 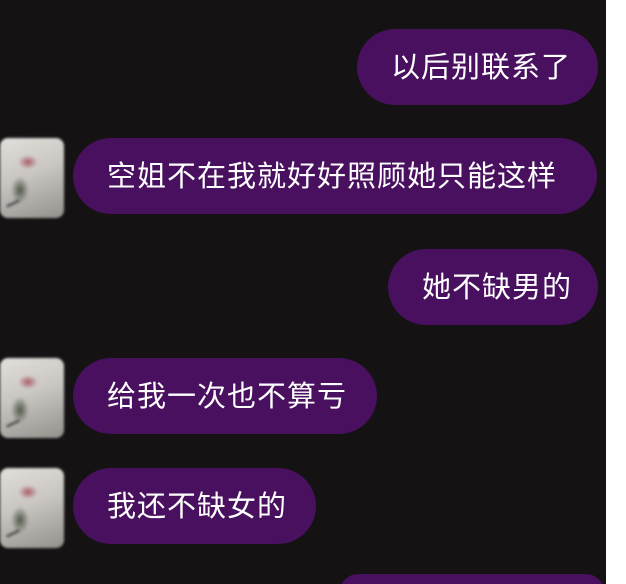 What do you see at coordinates (197, 506) in the screenshot?
I see `message-text: 我还不缺女的` at bounding box center [197, 506].